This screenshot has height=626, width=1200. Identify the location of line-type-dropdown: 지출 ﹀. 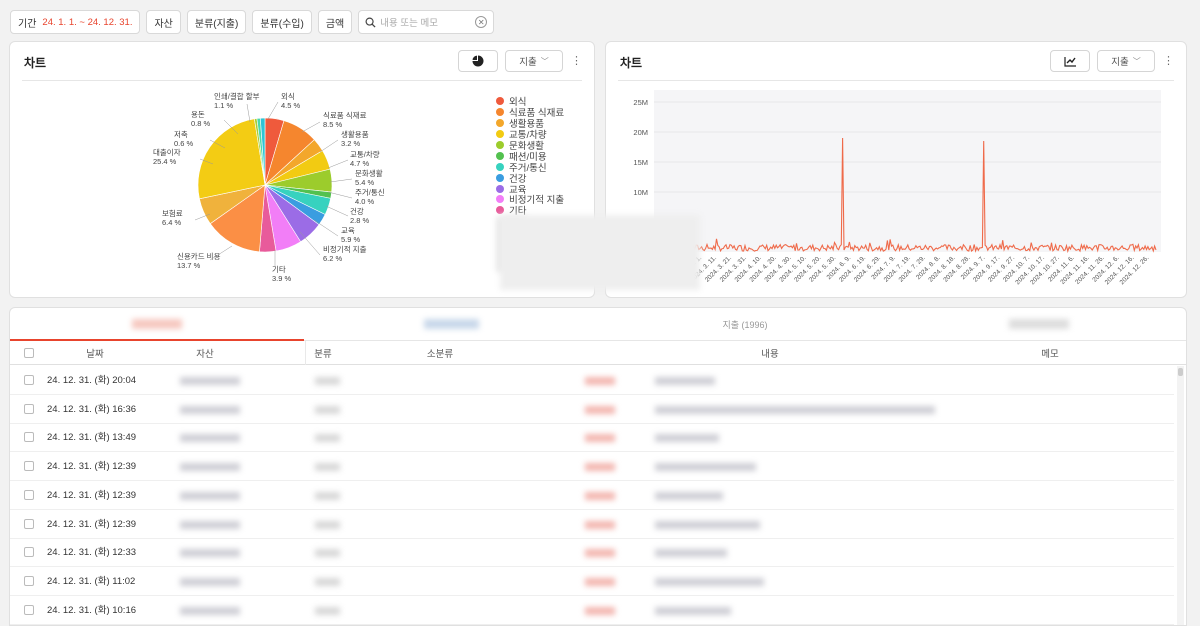
(1126, 61).